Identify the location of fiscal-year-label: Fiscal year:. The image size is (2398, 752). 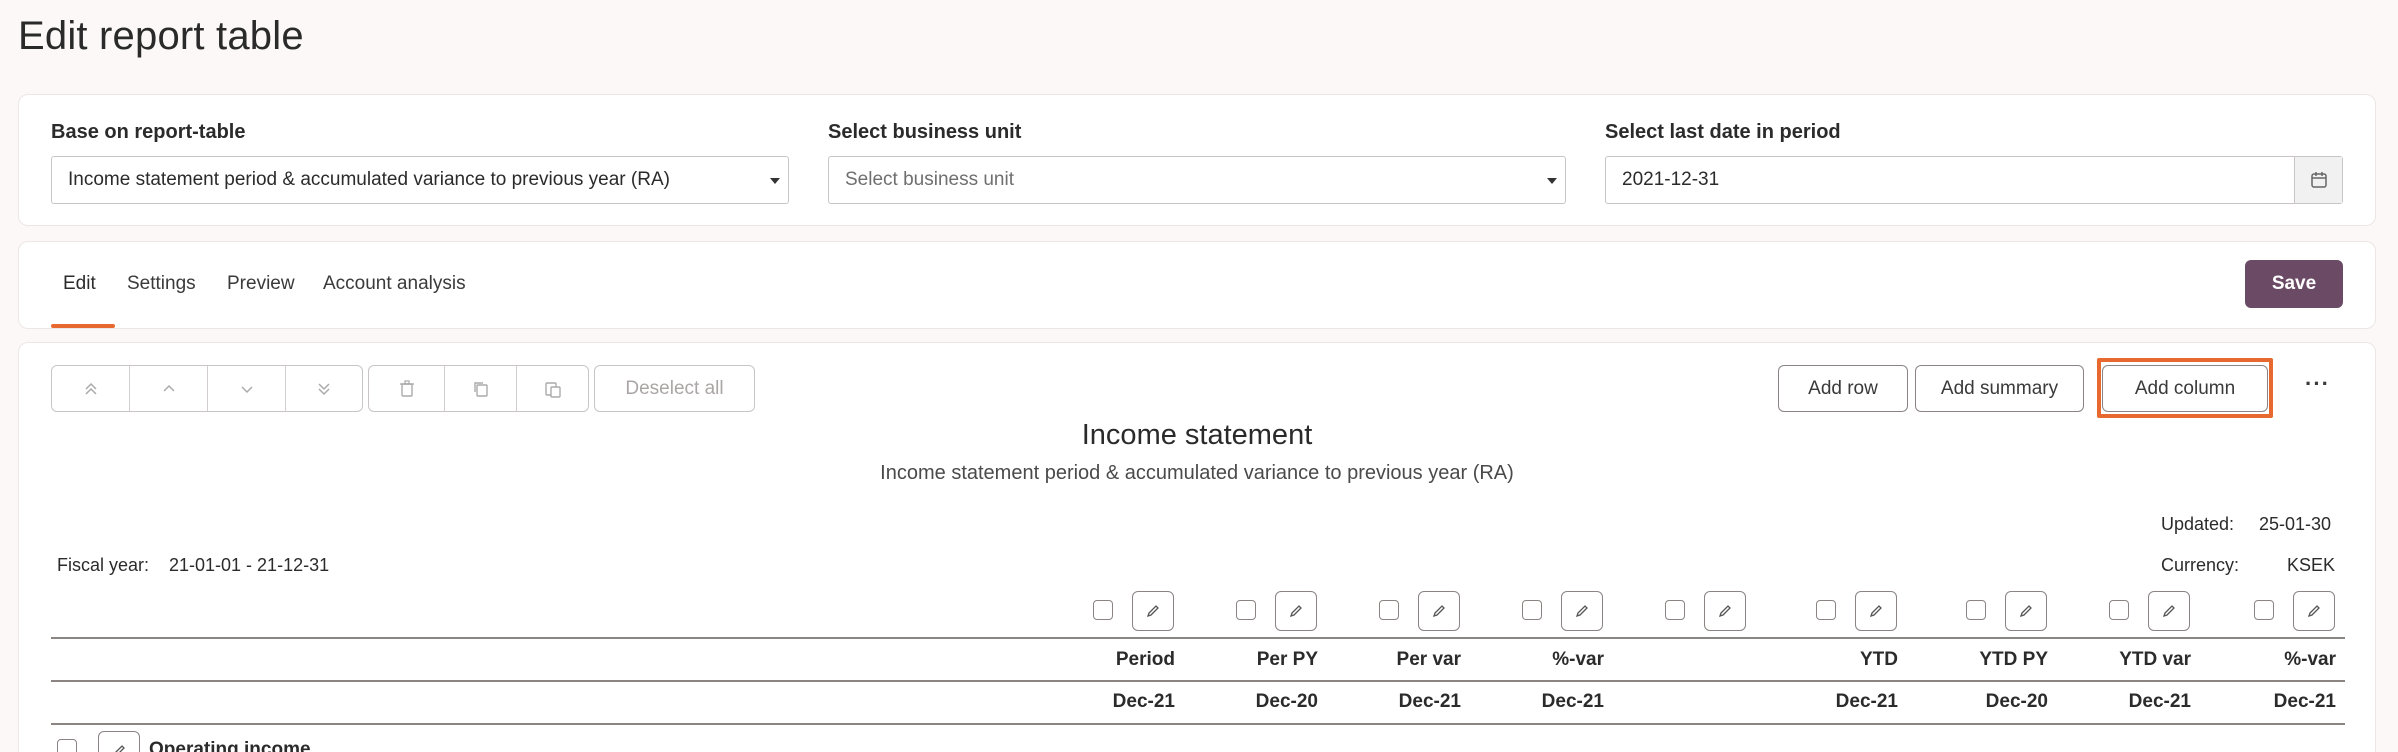
(103, 565).